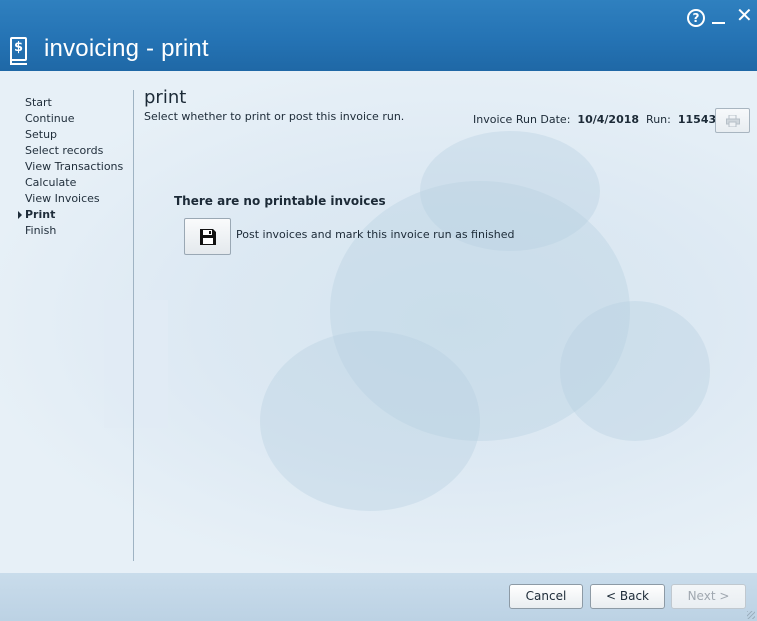 This screenshot has height=621, width=757. Describe the element at coordinates (378, 35) in the screenshot. I see `title-bar: $ invoicing - print ? ✕` at that location.